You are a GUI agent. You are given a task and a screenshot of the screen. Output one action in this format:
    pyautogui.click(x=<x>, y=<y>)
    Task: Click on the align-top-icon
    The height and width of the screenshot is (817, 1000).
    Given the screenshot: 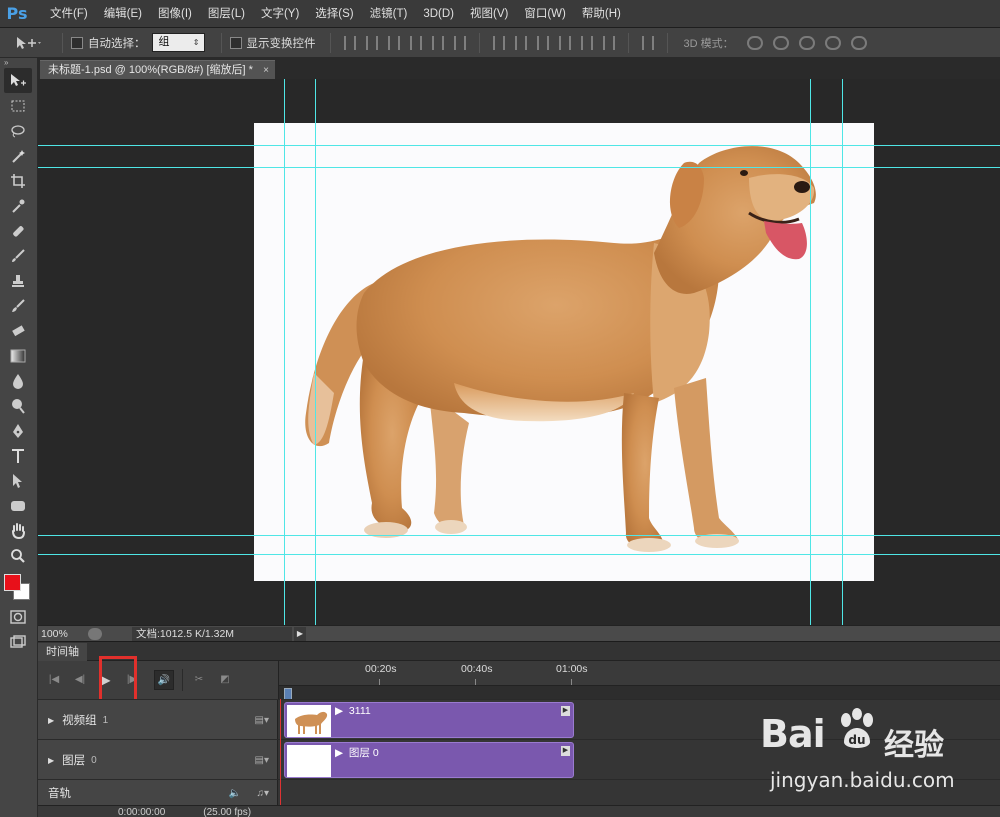 What is the action you would take?
    pyautogui.click(x=349, y=42)
    